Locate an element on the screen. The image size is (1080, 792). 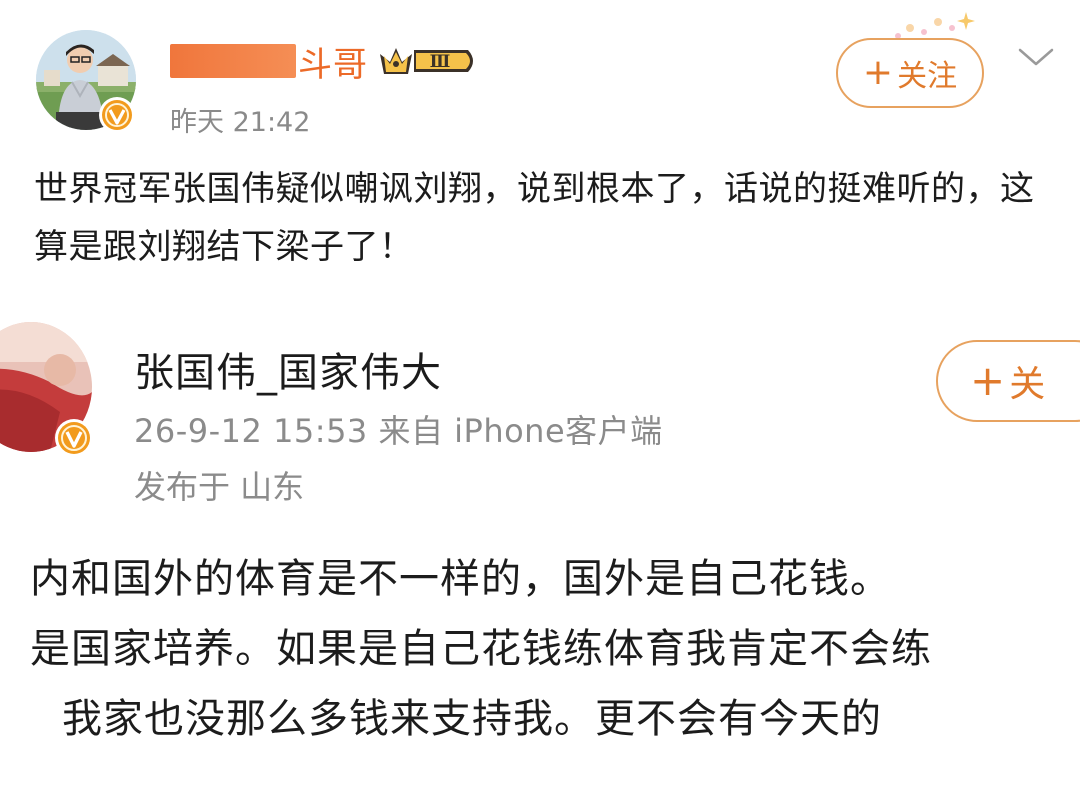
author-name: 斗哥 is located at coordinates (269, 61).